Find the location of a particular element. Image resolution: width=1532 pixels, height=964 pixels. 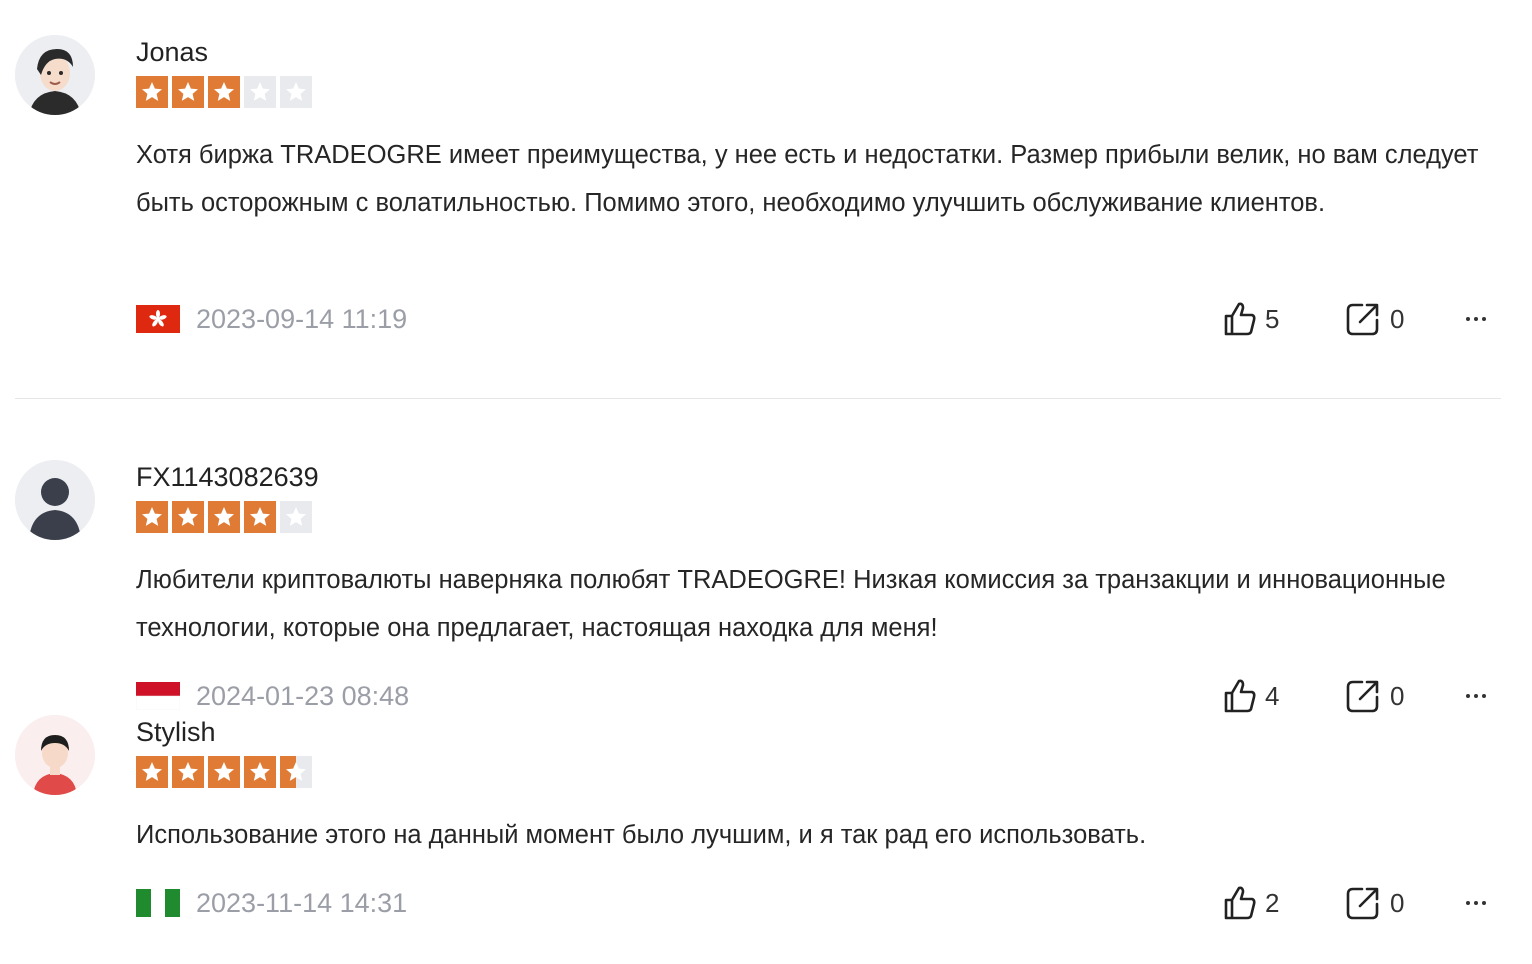

like-button: 4 is located at coordinates (1250, 696).